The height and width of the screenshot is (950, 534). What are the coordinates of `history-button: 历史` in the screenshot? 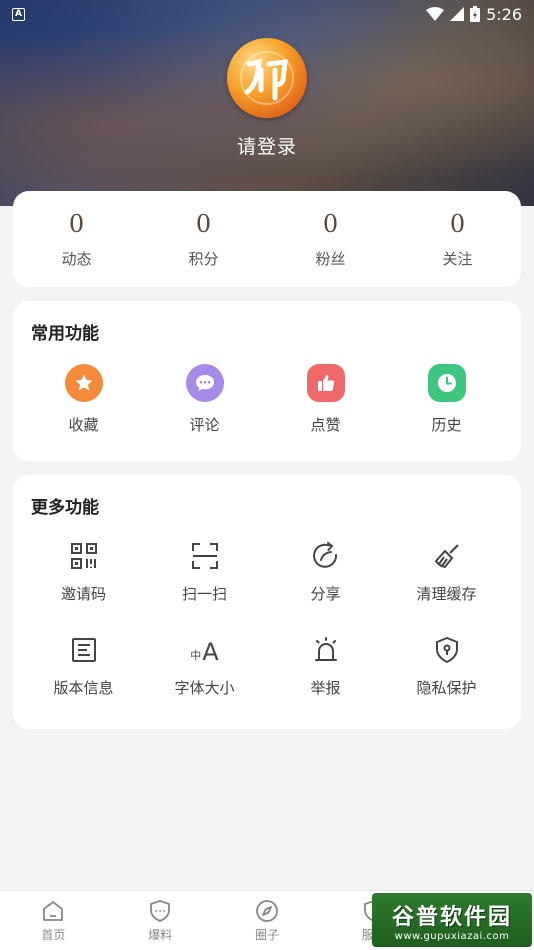 It's located at (446, 399).